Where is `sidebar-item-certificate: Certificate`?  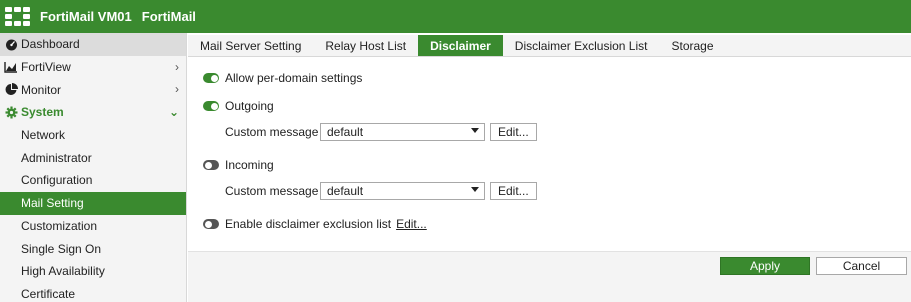 sidebar-item-certificate: Certificate is located at coordinates (93, 292).